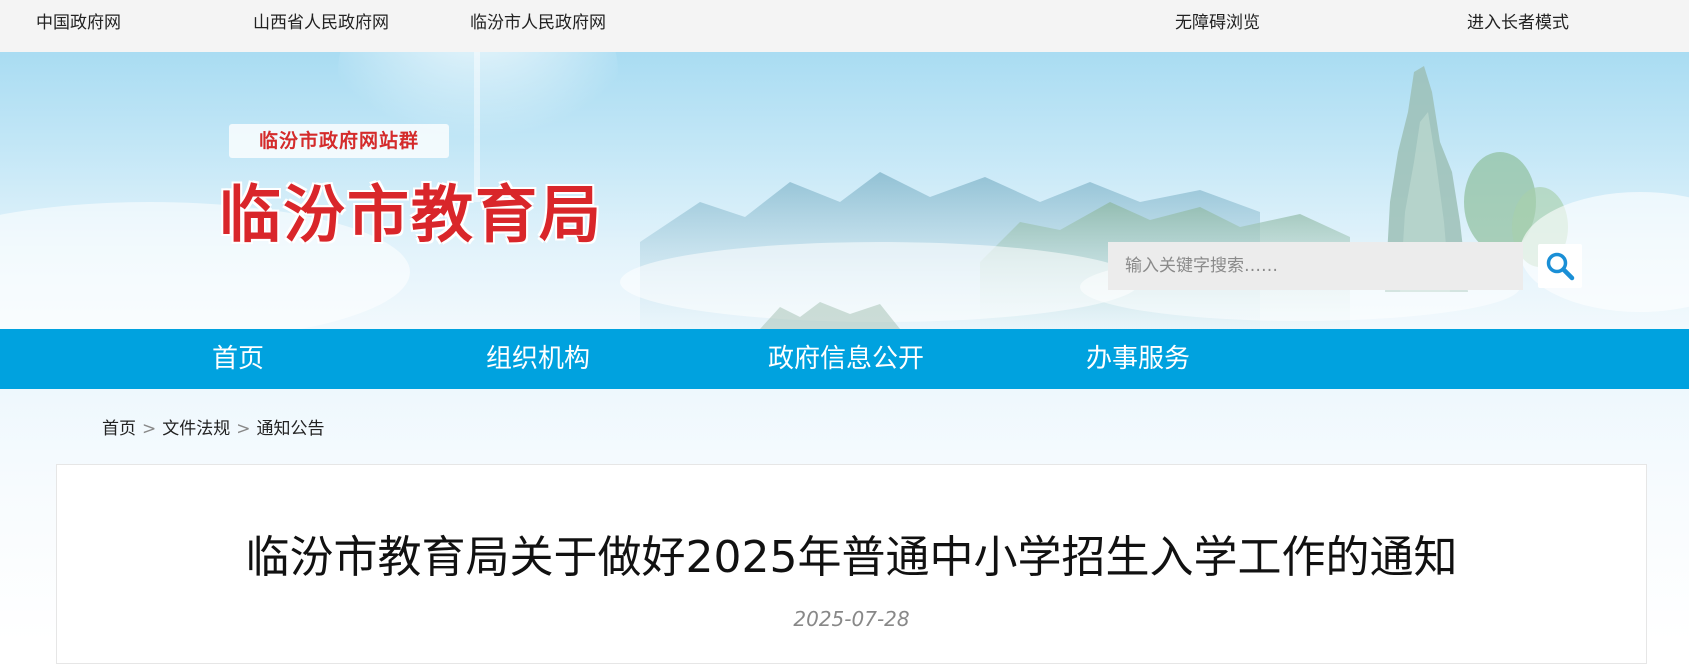 This screenshot has height=664, width=1689. I want to click on breadcrumb: 首页 > 文件法规 > 通知公告, so click(213, 426).